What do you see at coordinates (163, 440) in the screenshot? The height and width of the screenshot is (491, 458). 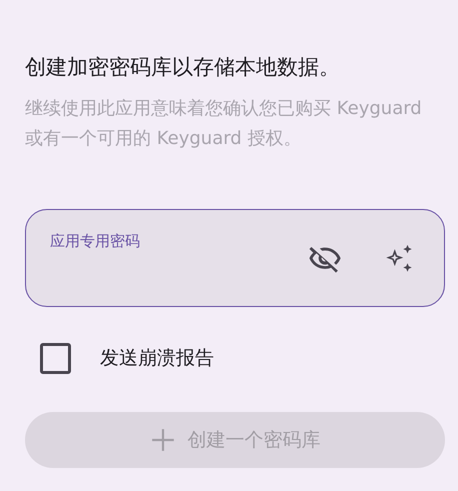 I see `plus-icon` at bounding box center [163, 440].